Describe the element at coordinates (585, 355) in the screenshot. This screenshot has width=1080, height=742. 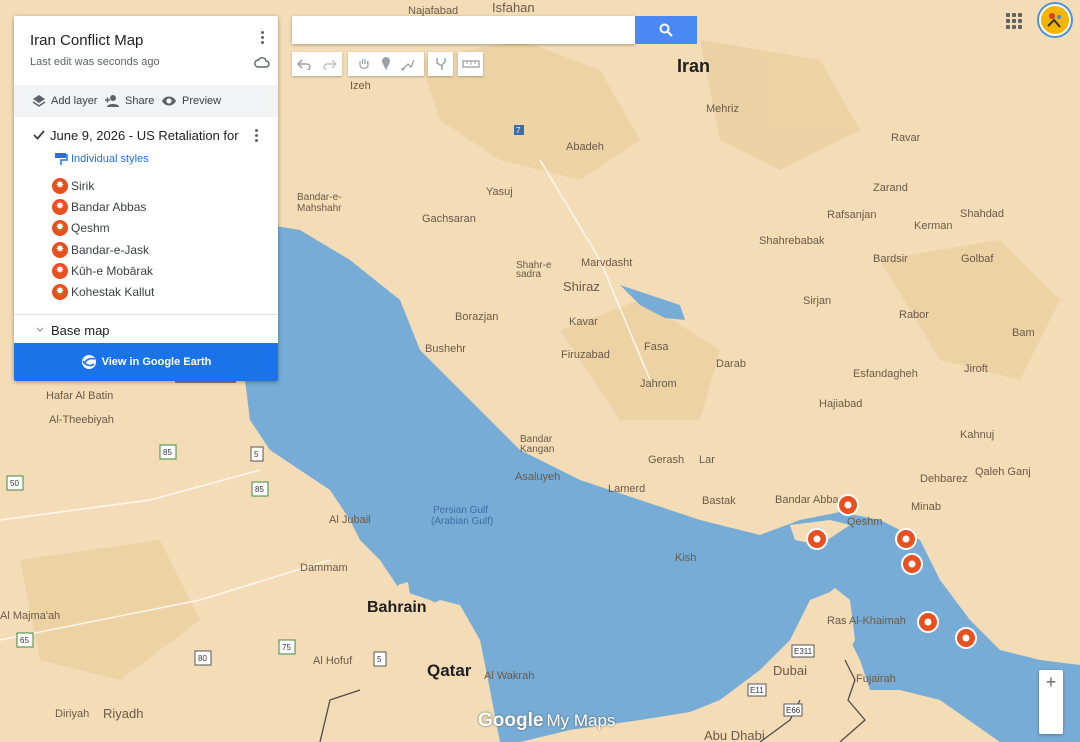
I see `svg-text: Firuzabad` at that location.